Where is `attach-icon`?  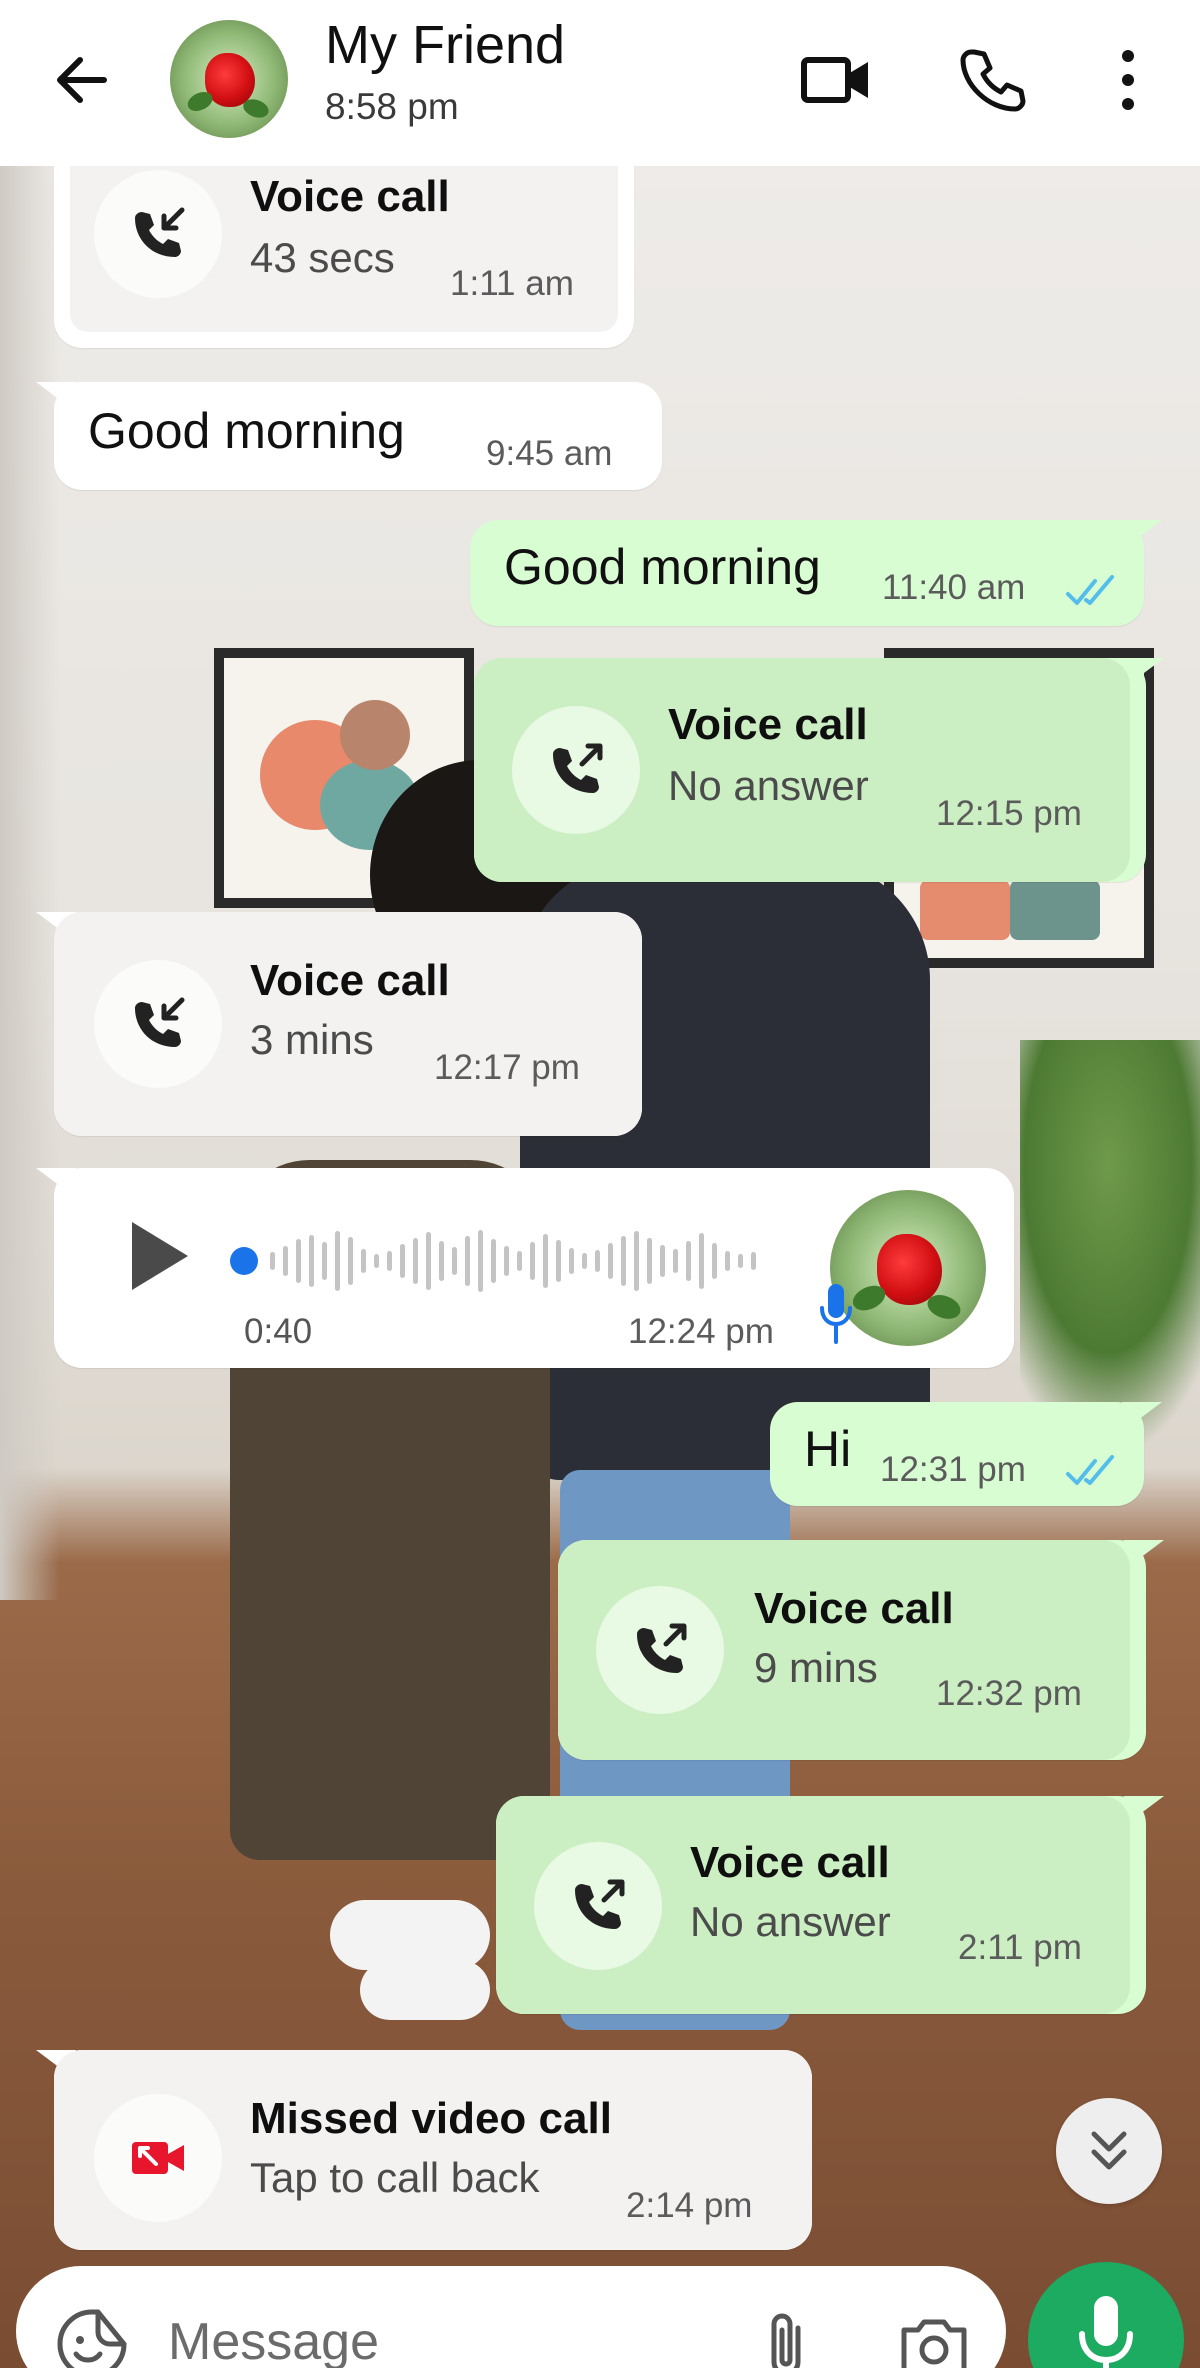
attach-icon is located at coordinates (787, 2337).